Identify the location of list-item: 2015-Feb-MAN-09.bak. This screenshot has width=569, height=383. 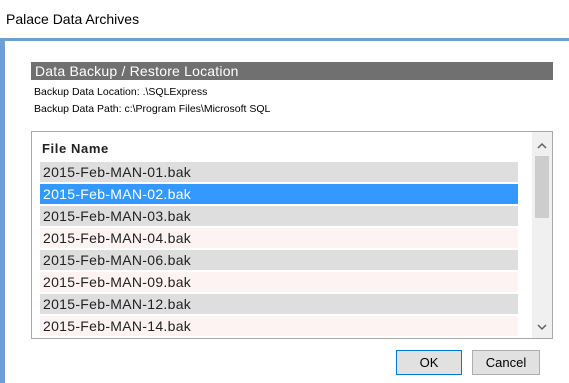
(279, 282).